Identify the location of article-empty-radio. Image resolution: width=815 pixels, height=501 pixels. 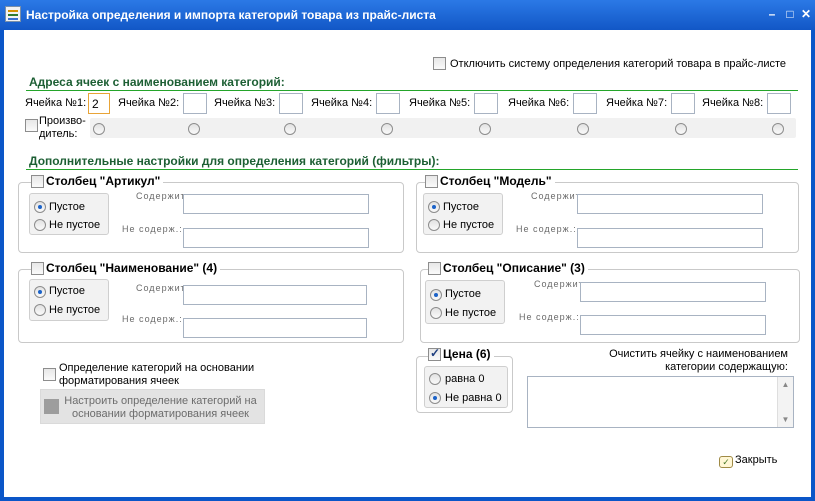
(40, 207).